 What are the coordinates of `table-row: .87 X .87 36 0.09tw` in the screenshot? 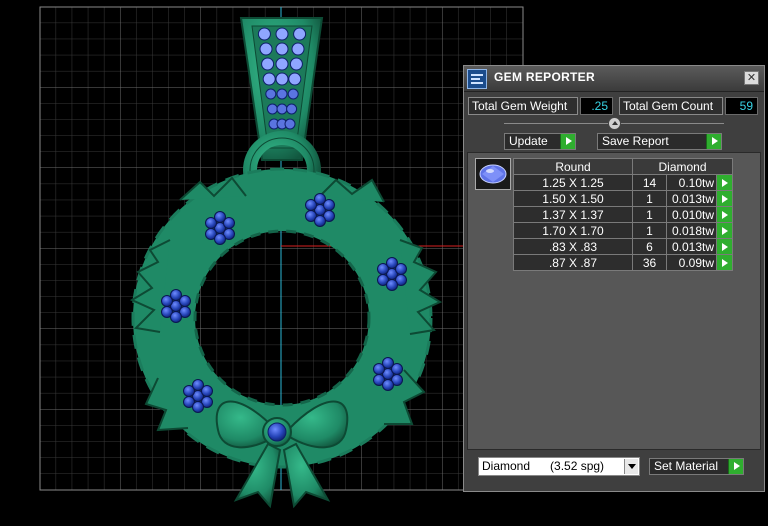 It's located at (623, 262).